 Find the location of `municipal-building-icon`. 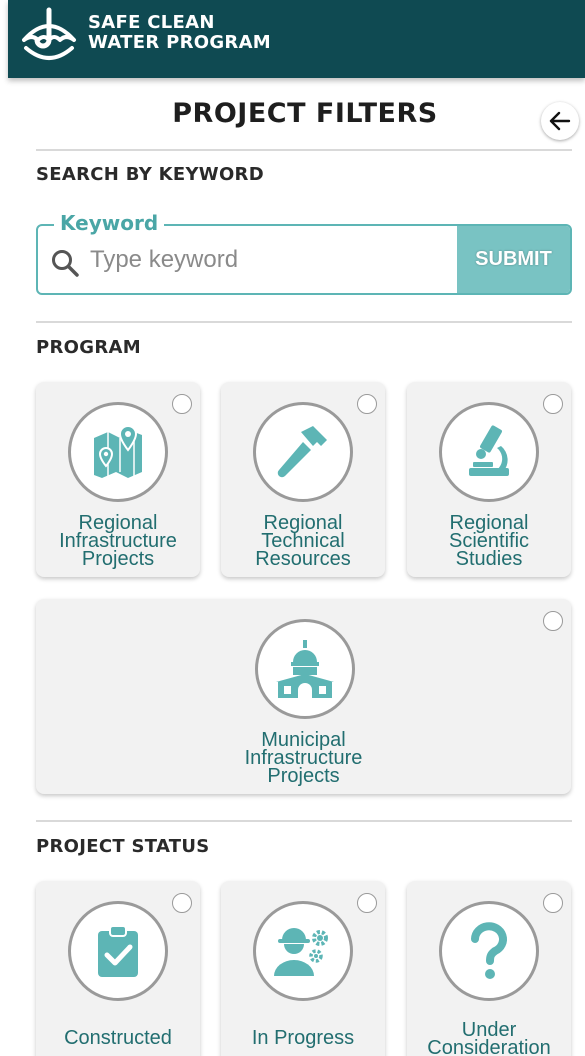

municipal-building-icon is located at coordinates (305, 669).